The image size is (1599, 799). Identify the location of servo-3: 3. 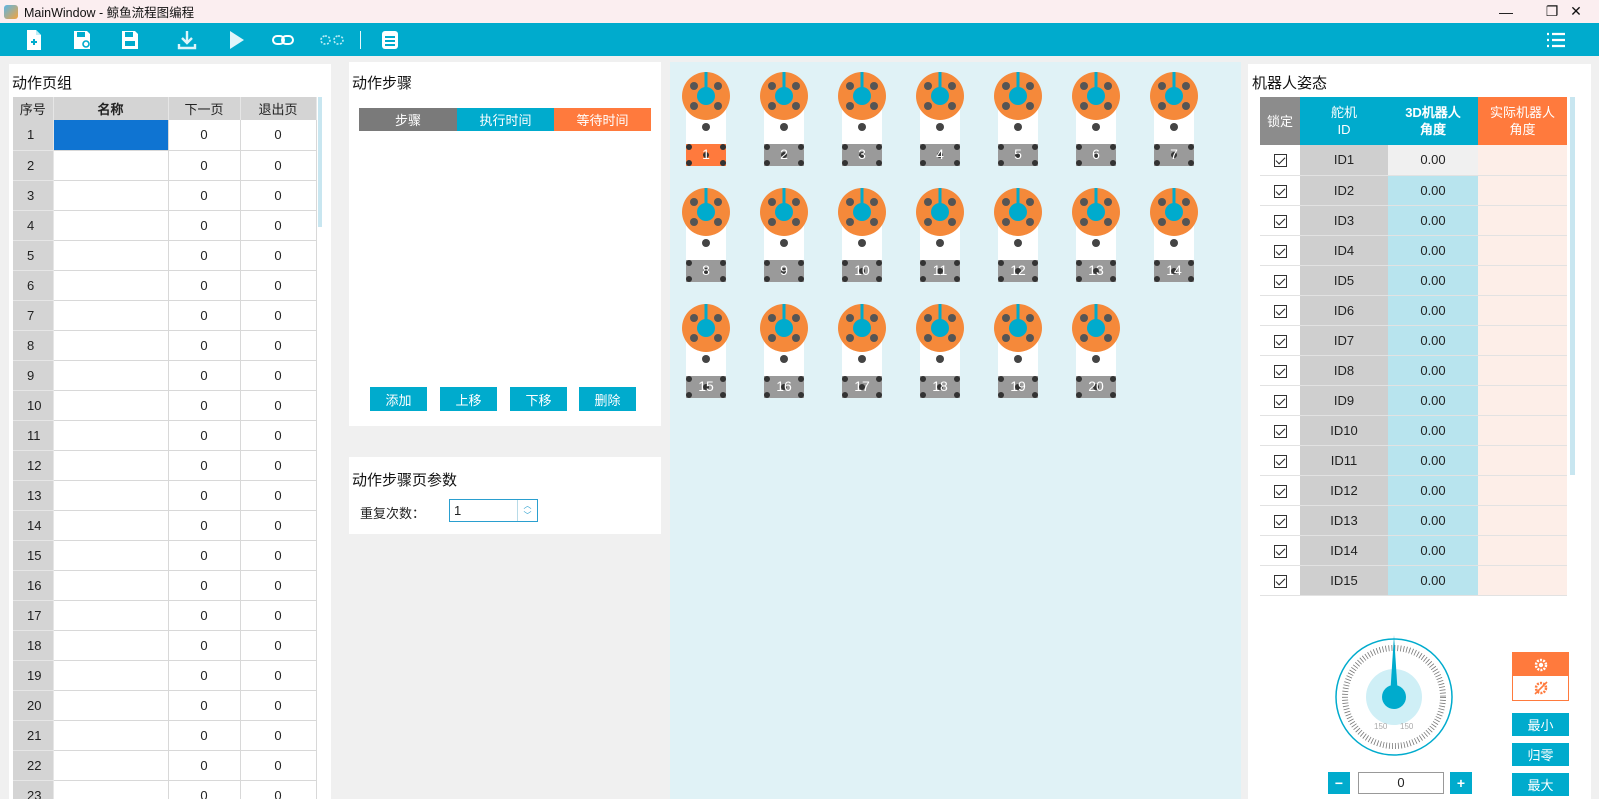
(862, 119).